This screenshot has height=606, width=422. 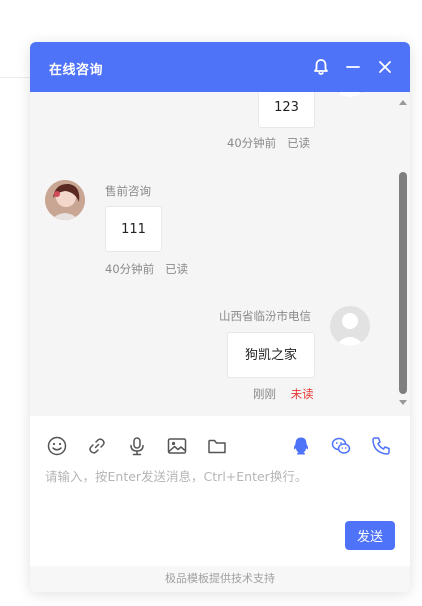 What do you see at coordinates (286, 110) in the screenshot?
I see `message-bubble: 123` at bounding box center [286, 110].